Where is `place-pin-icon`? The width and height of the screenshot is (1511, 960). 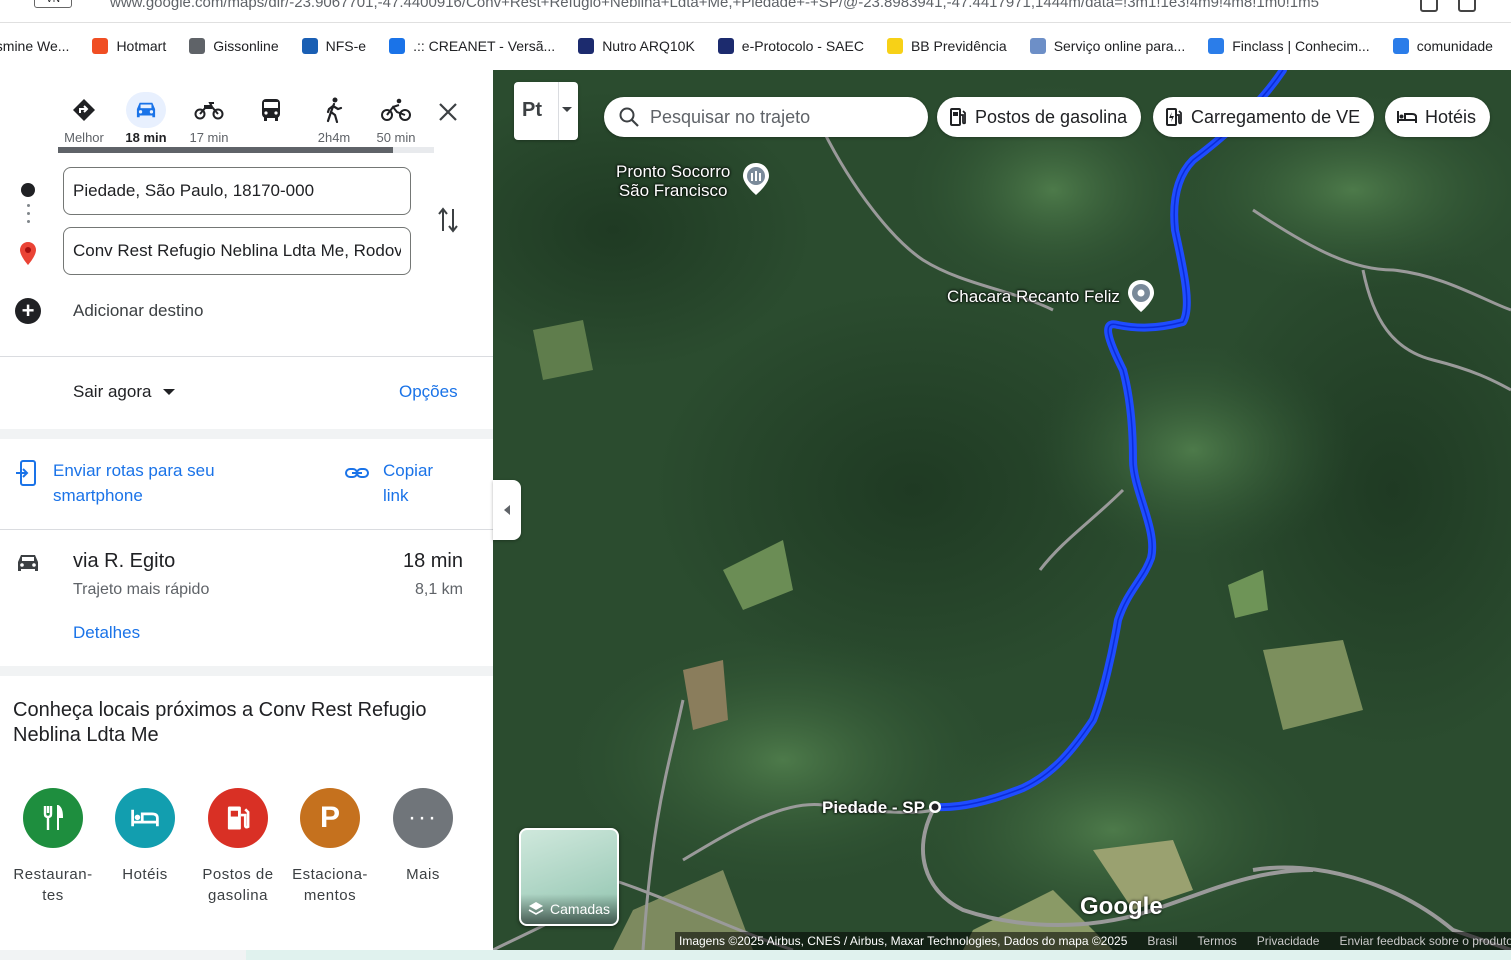
place-pin-icon is located at coordinates (1141, 296).